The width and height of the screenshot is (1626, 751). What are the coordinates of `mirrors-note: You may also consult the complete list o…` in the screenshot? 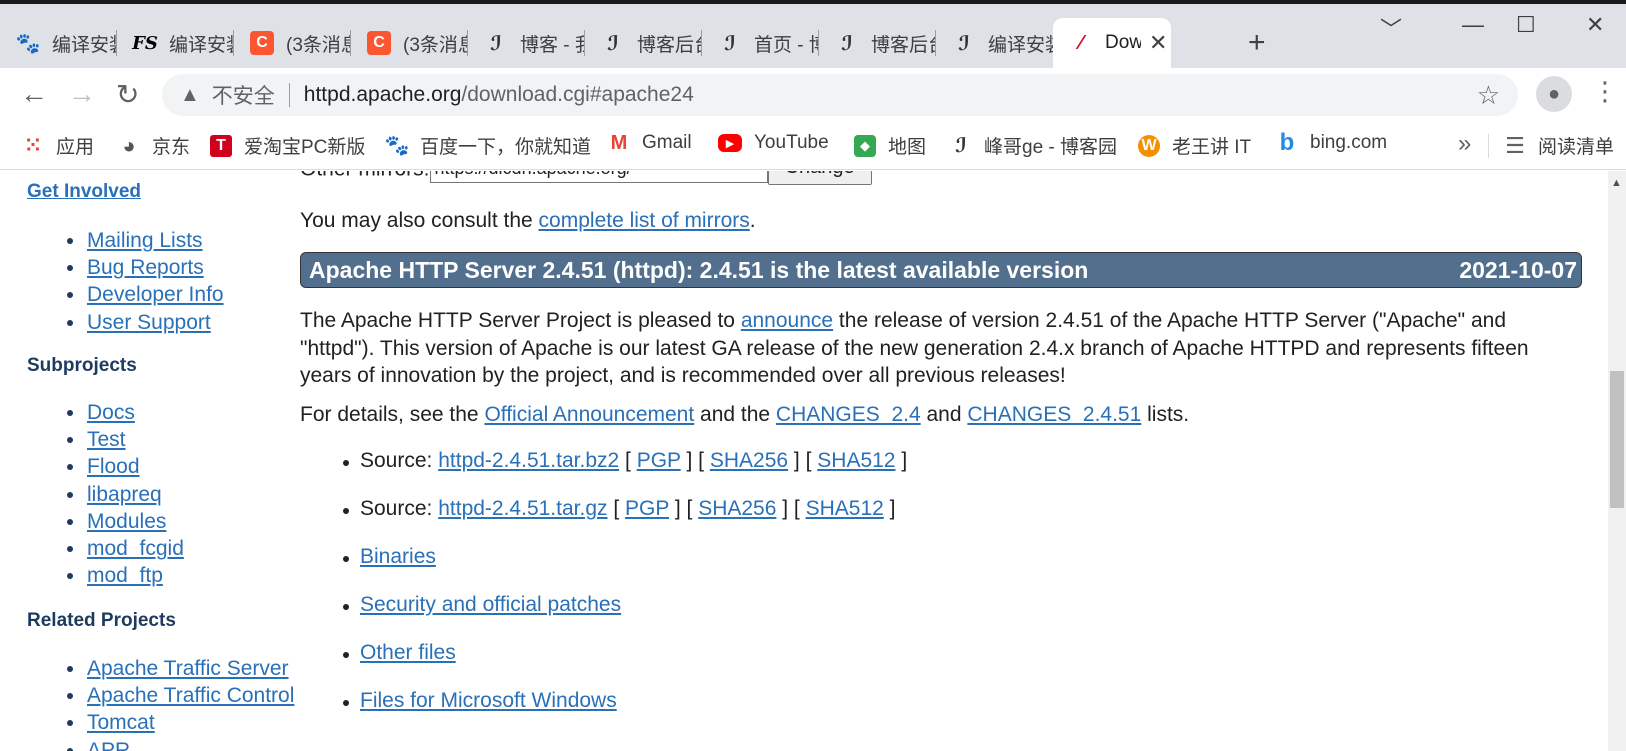 It's located at (528, 221).